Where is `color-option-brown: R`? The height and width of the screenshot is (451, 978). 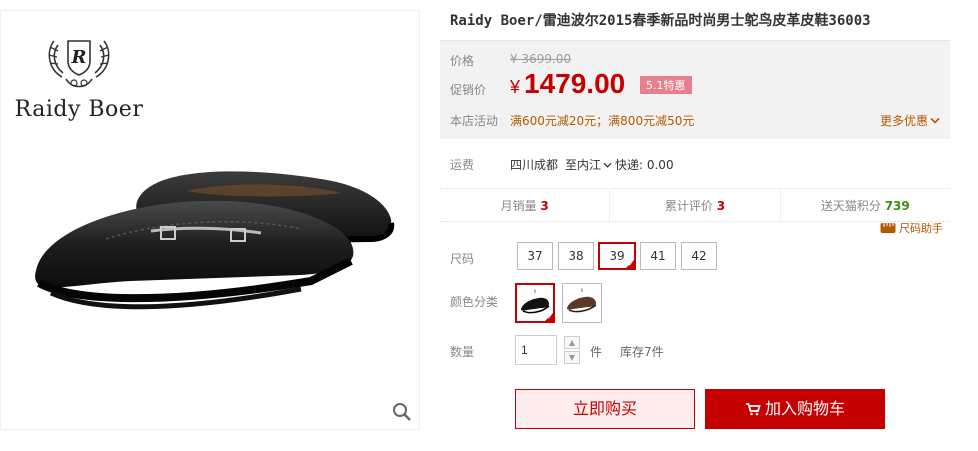 color-option-brown: R is located at coordinates (582, 303).